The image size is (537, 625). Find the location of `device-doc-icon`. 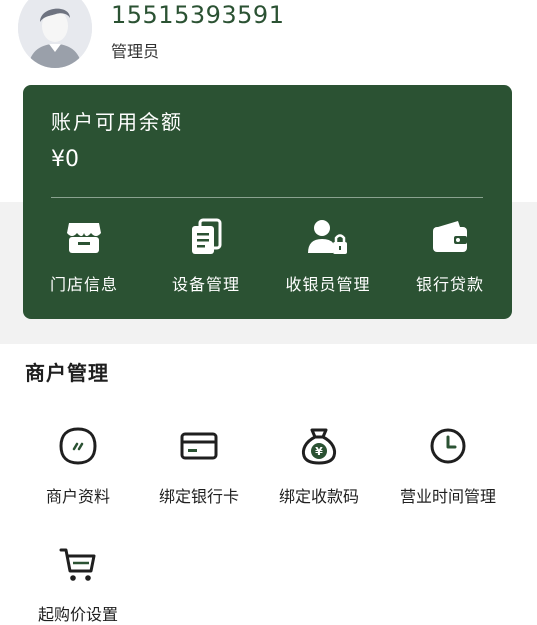

device-doc-icon is located at coordinates (207, 236).